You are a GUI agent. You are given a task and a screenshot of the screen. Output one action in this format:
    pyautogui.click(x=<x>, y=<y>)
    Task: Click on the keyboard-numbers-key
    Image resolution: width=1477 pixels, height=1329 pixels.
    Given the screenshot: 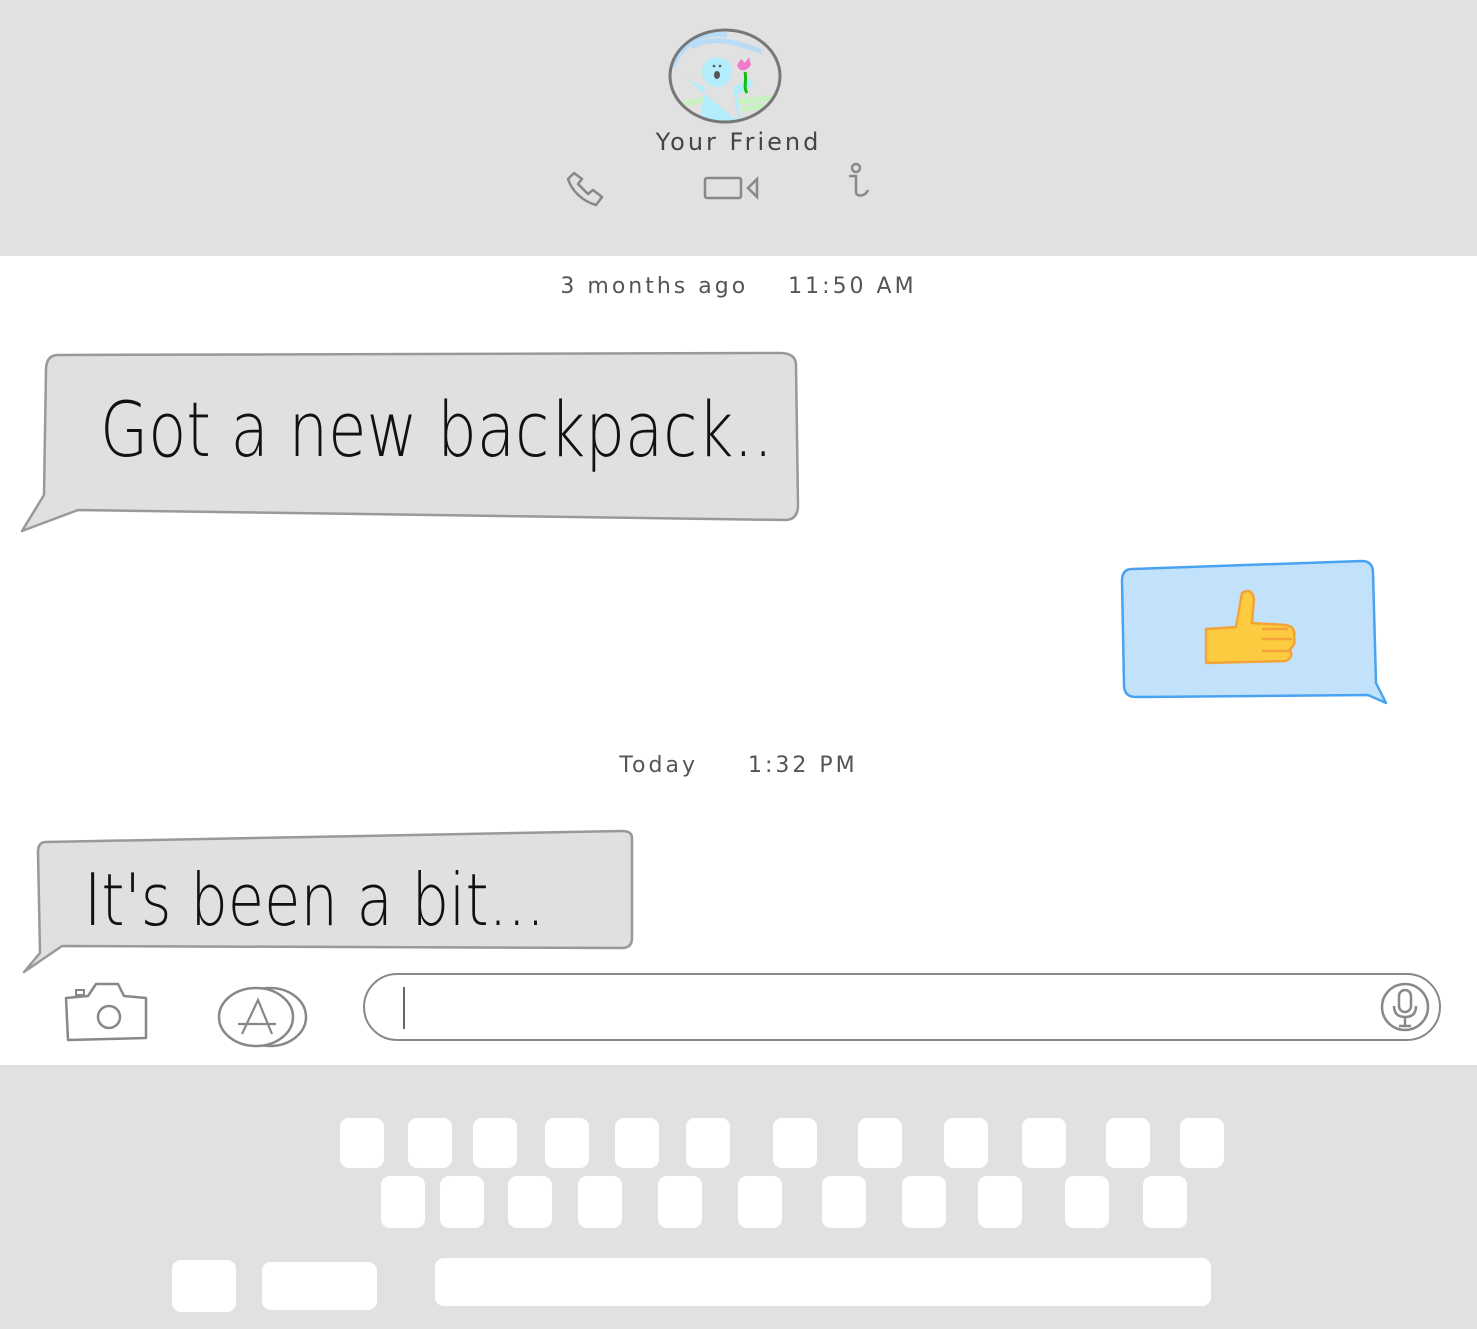 What is the action you would take?
    pyautogui.click(x=204, y=1286)
    